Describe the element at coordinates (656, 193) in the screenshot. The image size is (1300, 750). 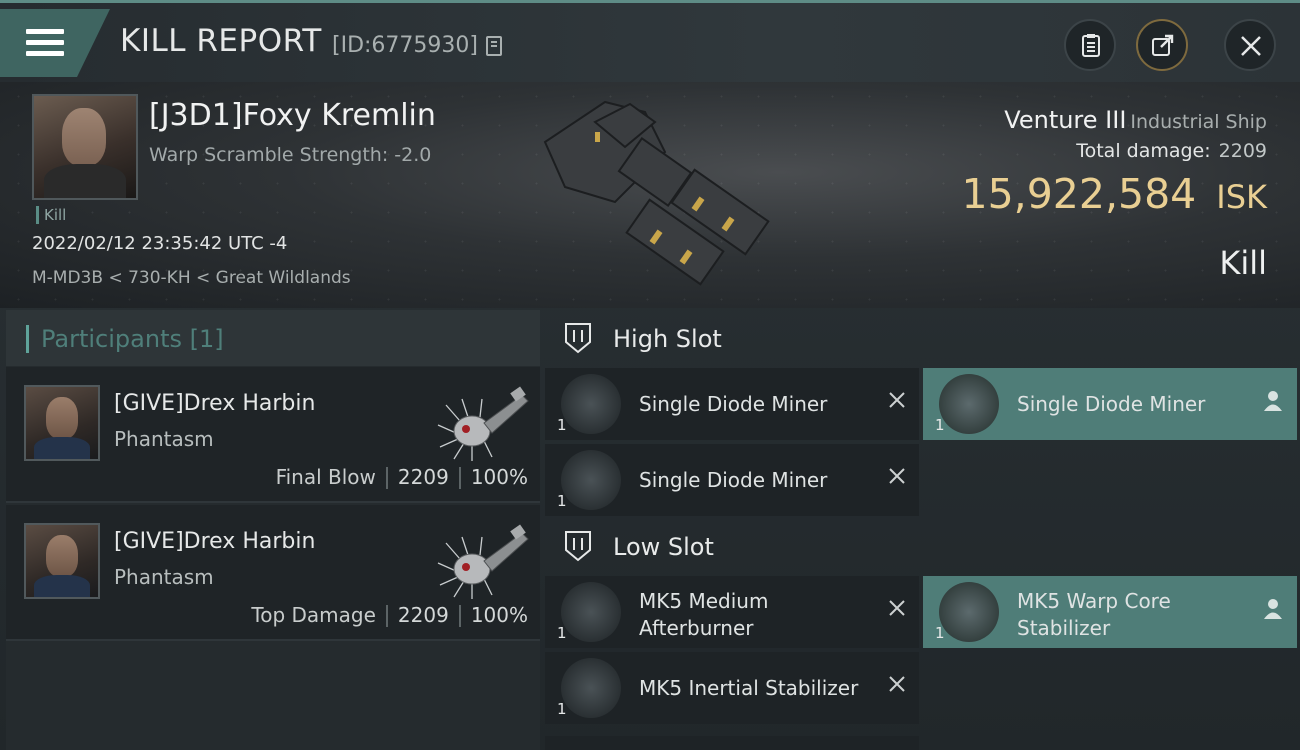
I see `victim-ship-image` at that location.